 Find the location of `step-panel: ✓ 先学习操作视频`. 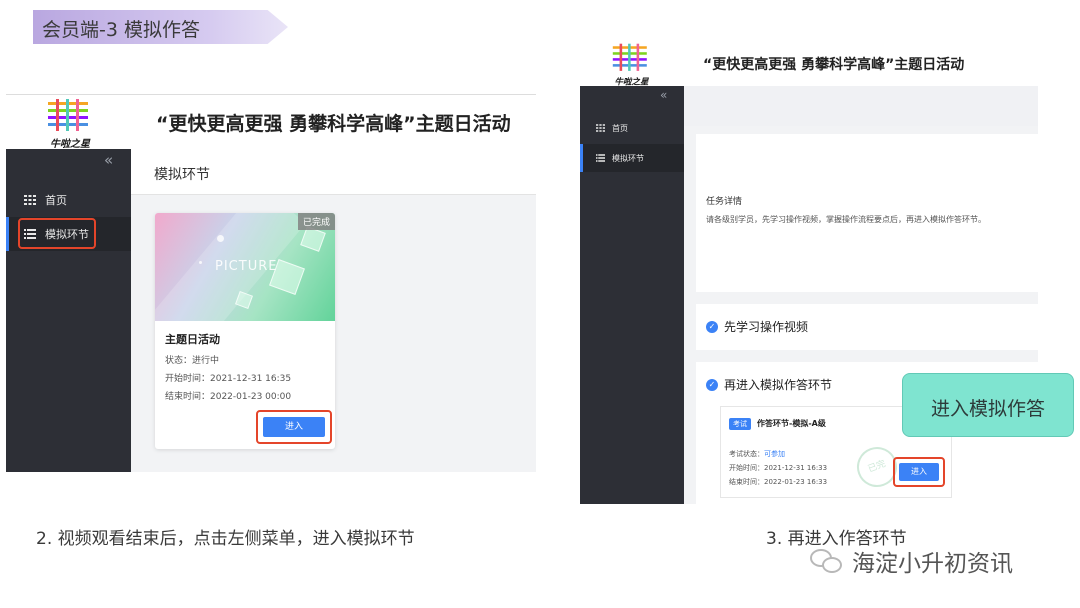

step-panel: ✓ 先学习操作视频 is located at coordinates (867, 327).